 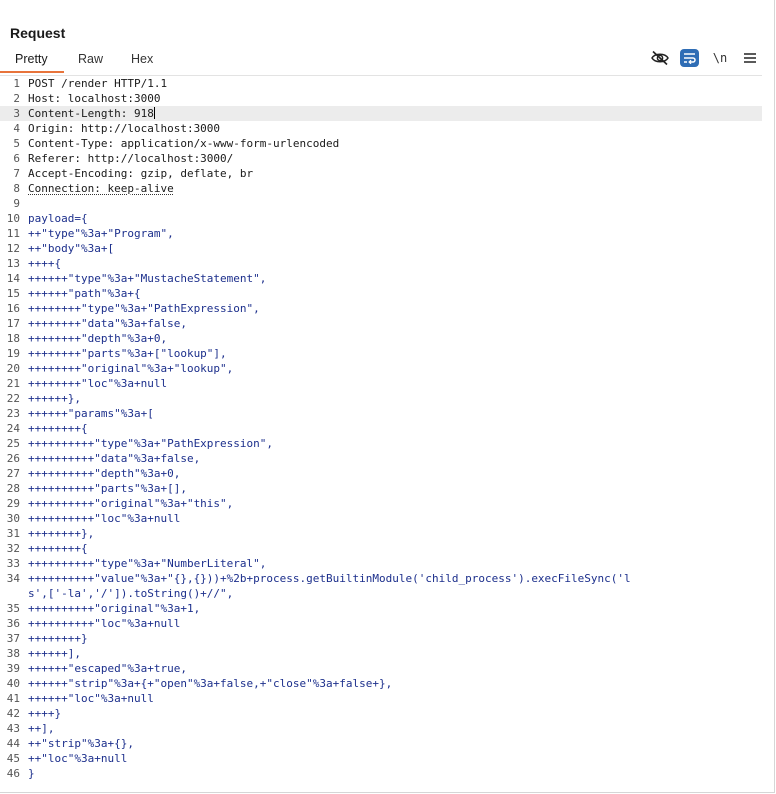 What do you see at coordinates (13, 428) in the screenshot?
I see `line-number: 24` at bounding box center [13, 428].